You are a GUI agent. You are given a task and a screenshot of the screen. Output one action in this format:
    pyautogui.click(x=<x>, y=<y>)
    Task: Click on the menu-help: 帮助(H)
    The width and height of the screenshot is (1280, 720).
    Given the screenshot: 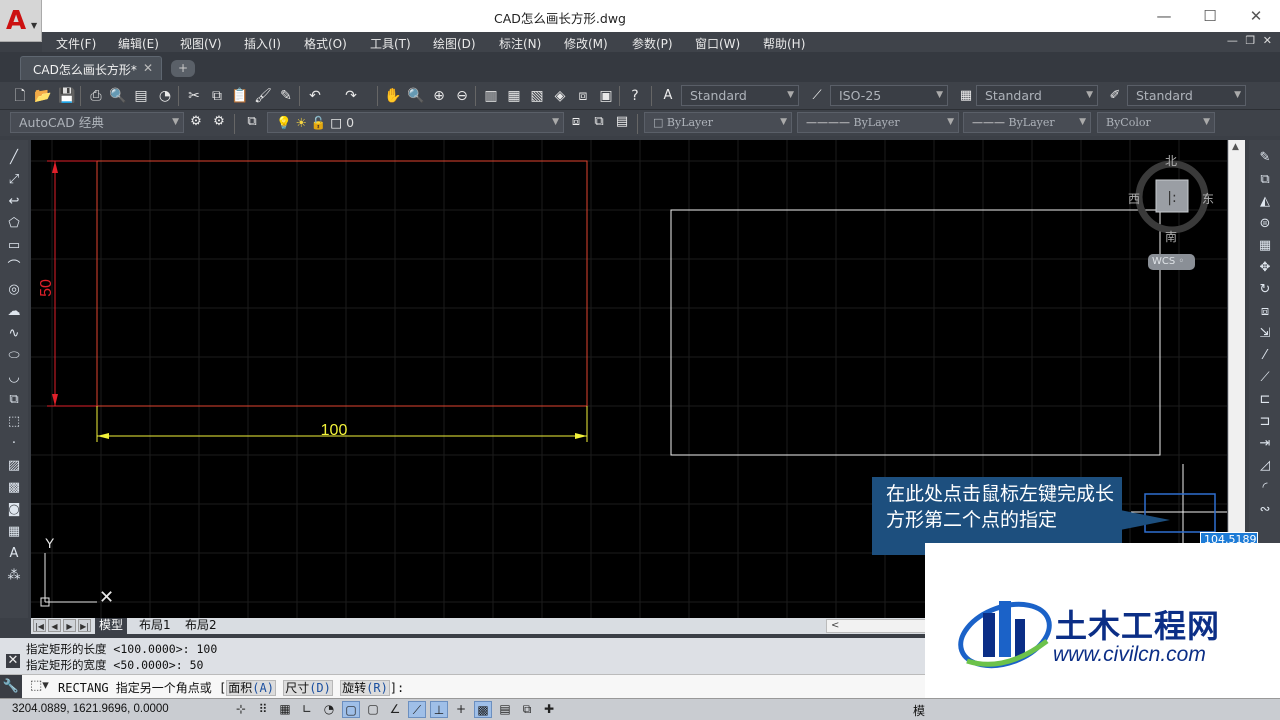 What is the action you would take?
    pyautogui.click(x=784, y=43)
    